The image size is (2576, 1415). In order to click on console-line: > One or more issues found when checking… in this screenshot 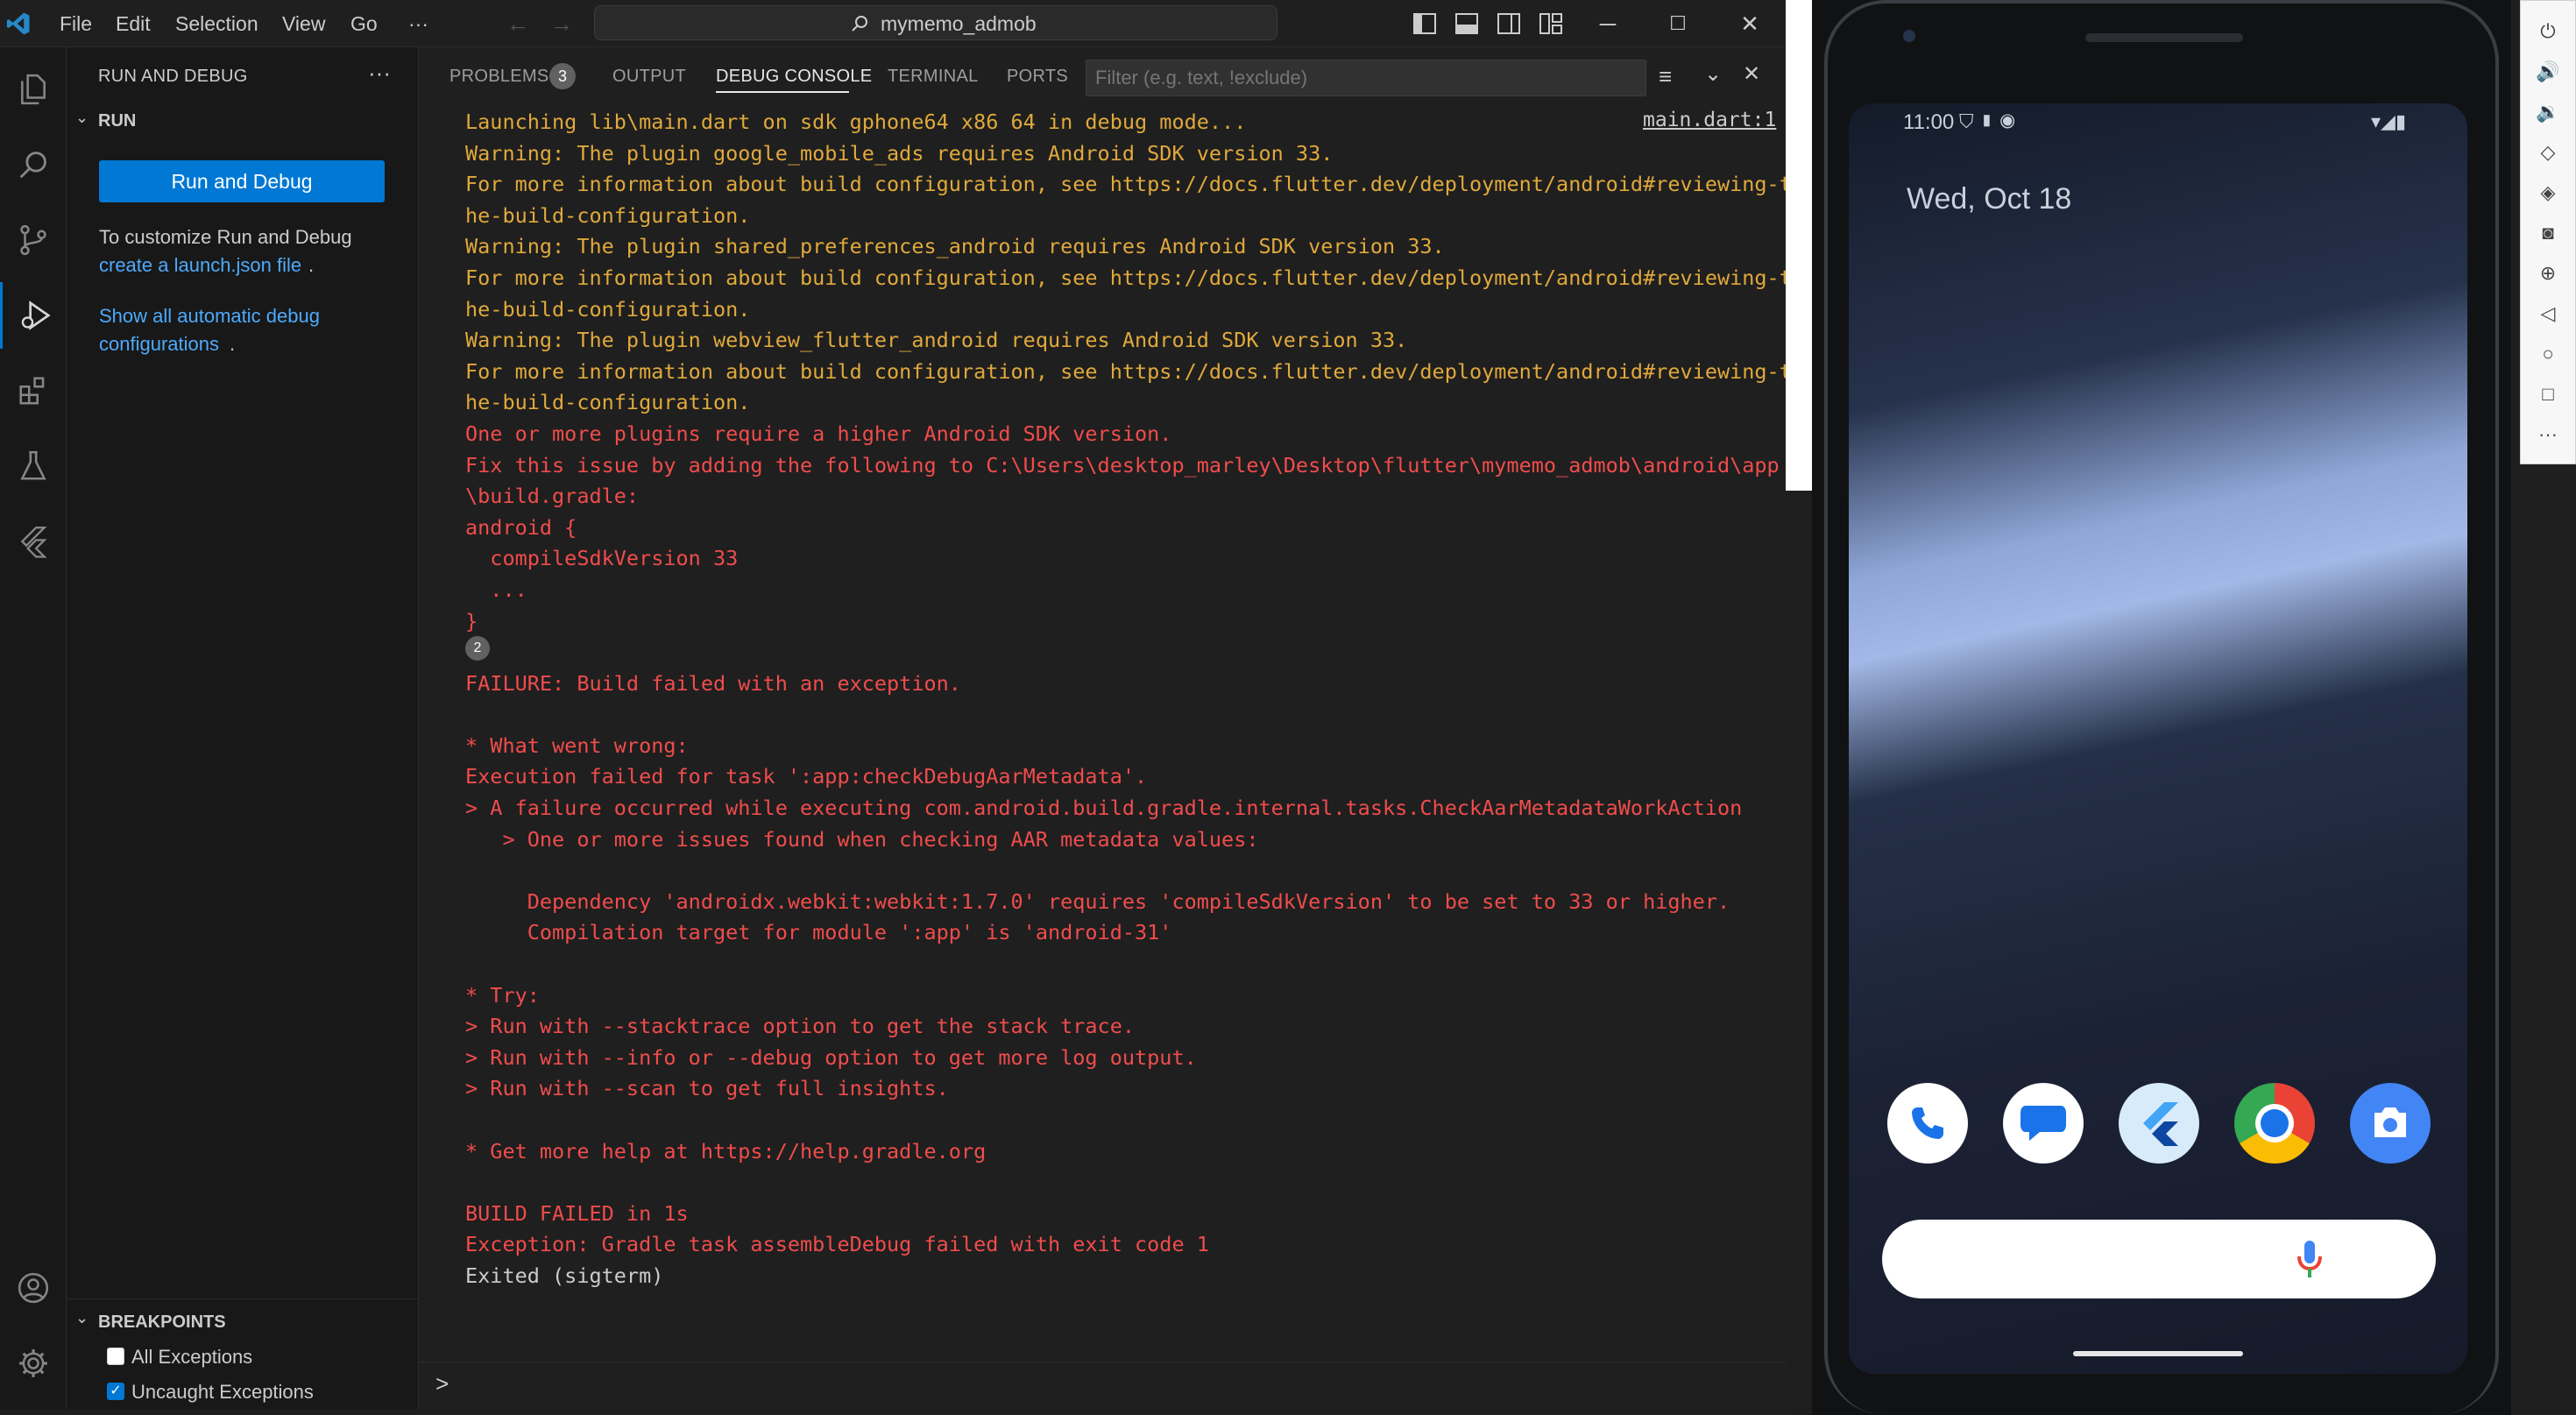, I will do `click(862, 839)`.